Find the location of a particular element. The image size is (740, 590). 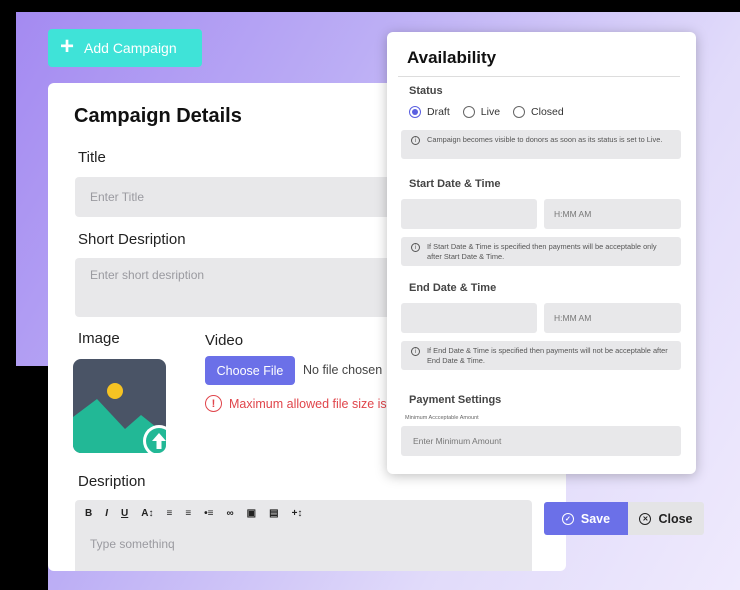

close-label: Close is located at coordinates (675, 518).